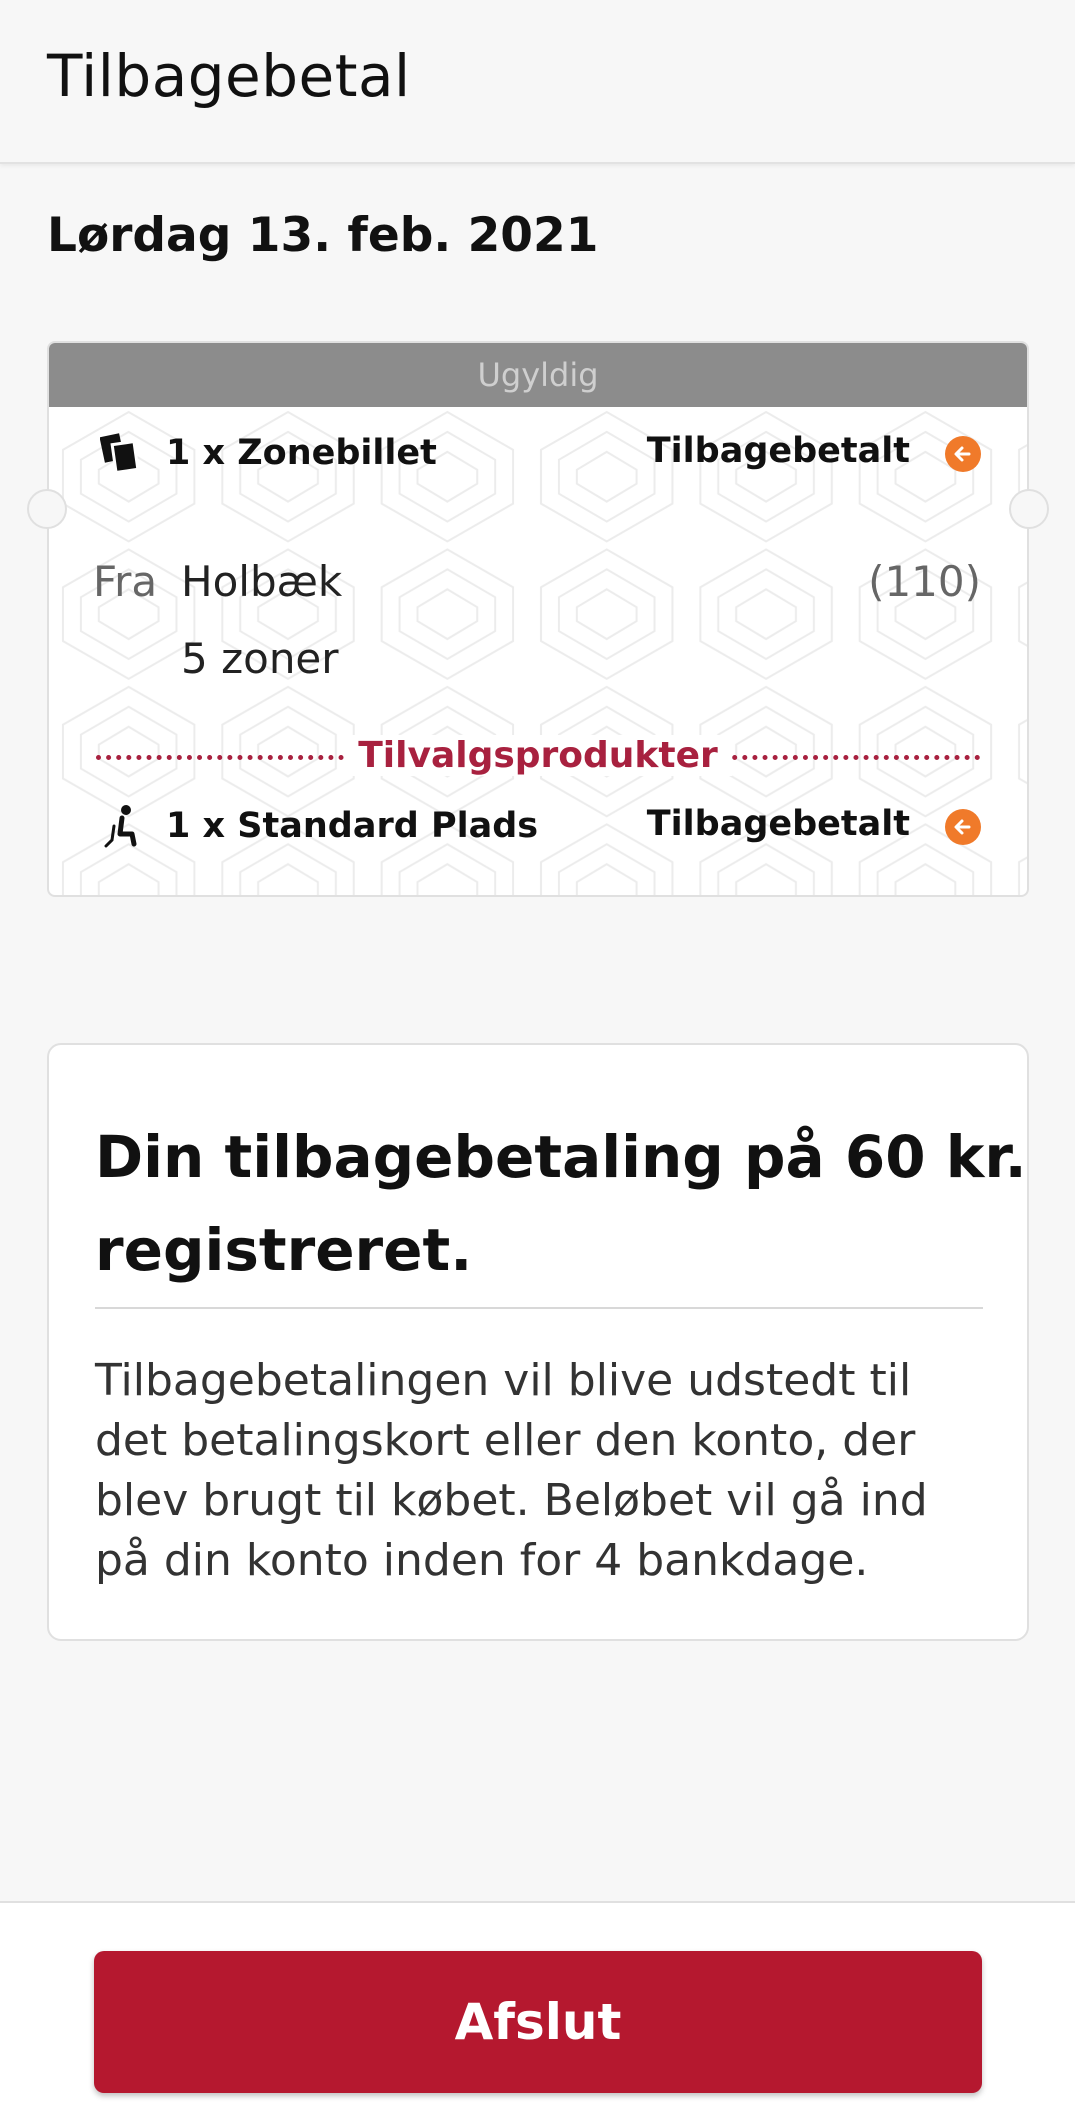 This screenshot has height=2111, width=1075. What do you see at coordinates (301, 453) in the screenshot?
I see `product-label: 1 x Zonebillet` at bounding box center [301, 453].